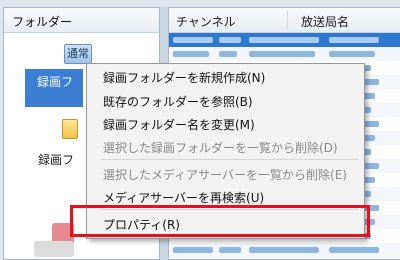 The height and width of the screenshot is (260, 400). Describe the element at coordinates (178, 101) in the screenshot. I see `menu-item-browse-folder: 既存のフォルダーを参照(B)` at that location.